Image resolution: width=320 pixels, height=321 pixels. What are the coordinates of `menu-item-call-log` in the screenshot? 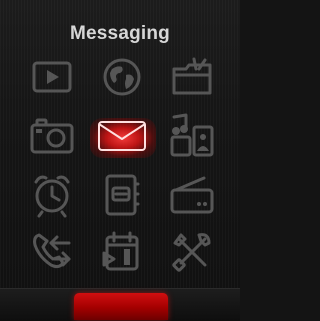 It's located at (52, 252).